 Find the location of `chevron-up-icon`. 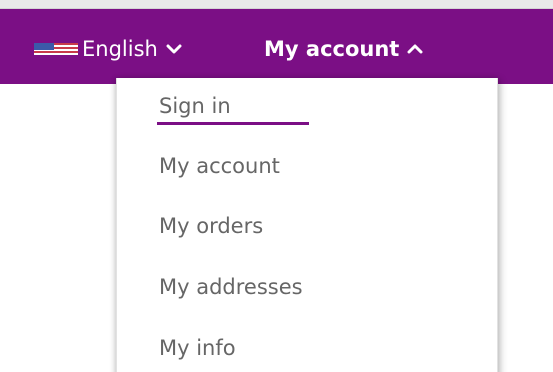

chevron-up-icon is located at coordinates (415, 49).